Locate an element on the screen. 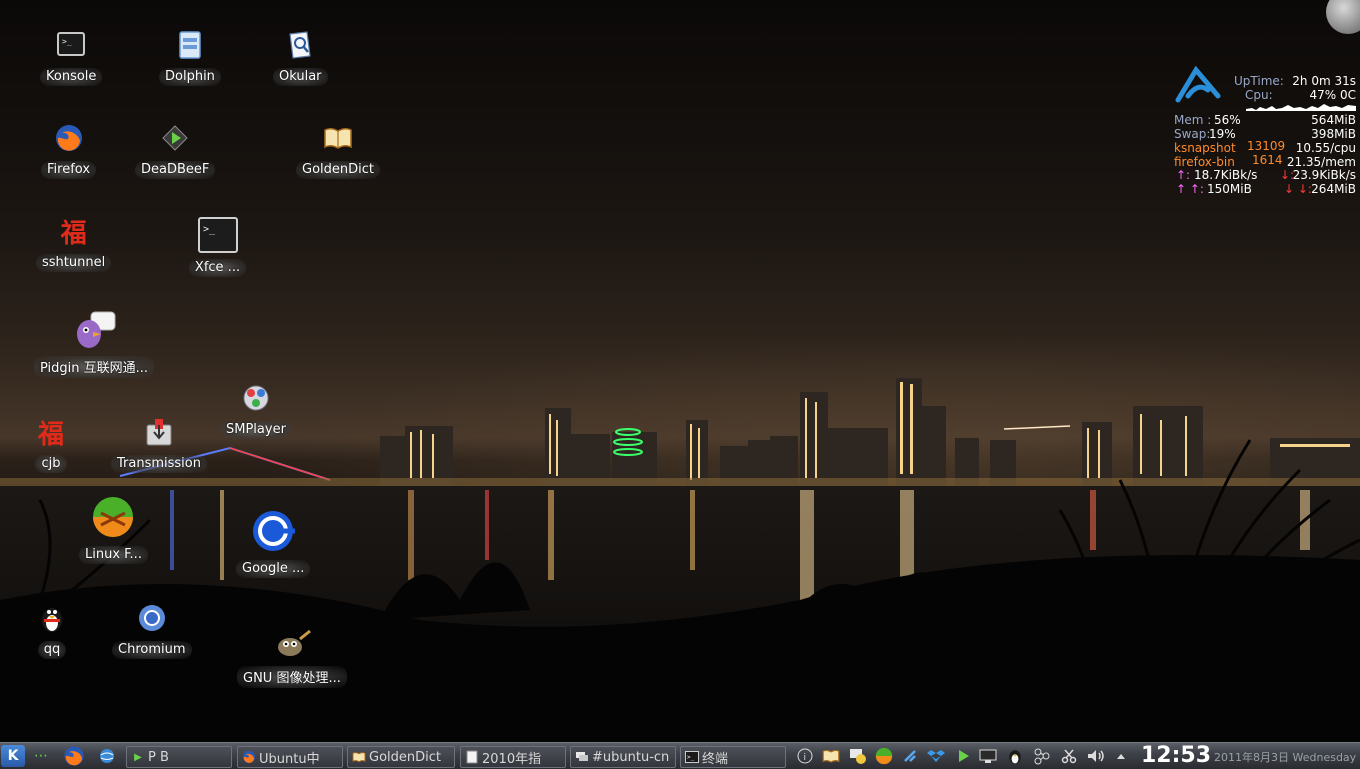 The height and width of the screenshot is (769, 1360). desktop-icon-label: Chromium is located at coordinates (152, 650).